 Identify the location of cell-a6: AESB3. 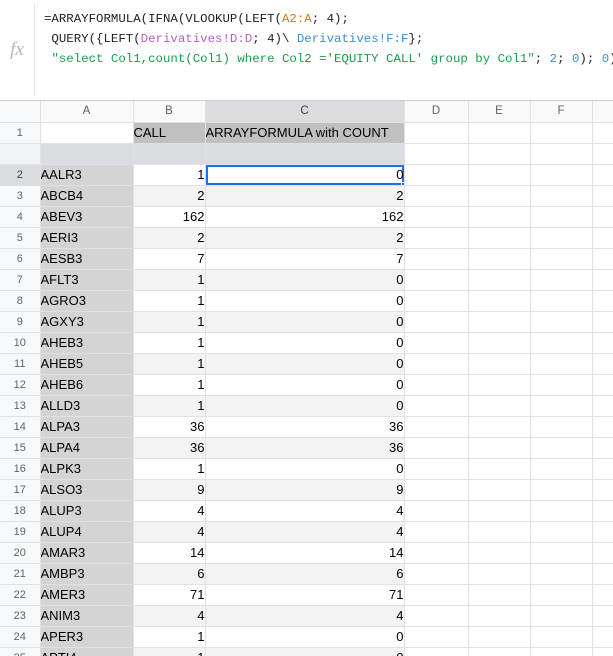
(87, 259).